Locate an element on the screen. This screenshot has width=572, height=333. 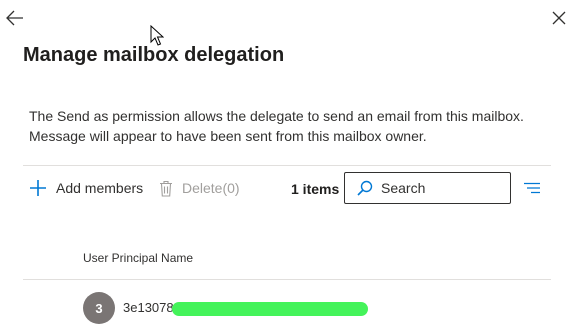
divider is located at coordinates (287, 165).